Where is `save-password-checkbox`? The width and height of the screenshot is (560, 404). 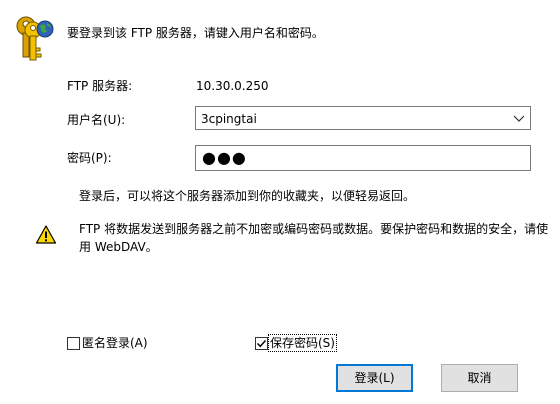 save-password-checkbox is located at coordinates (261, 343).